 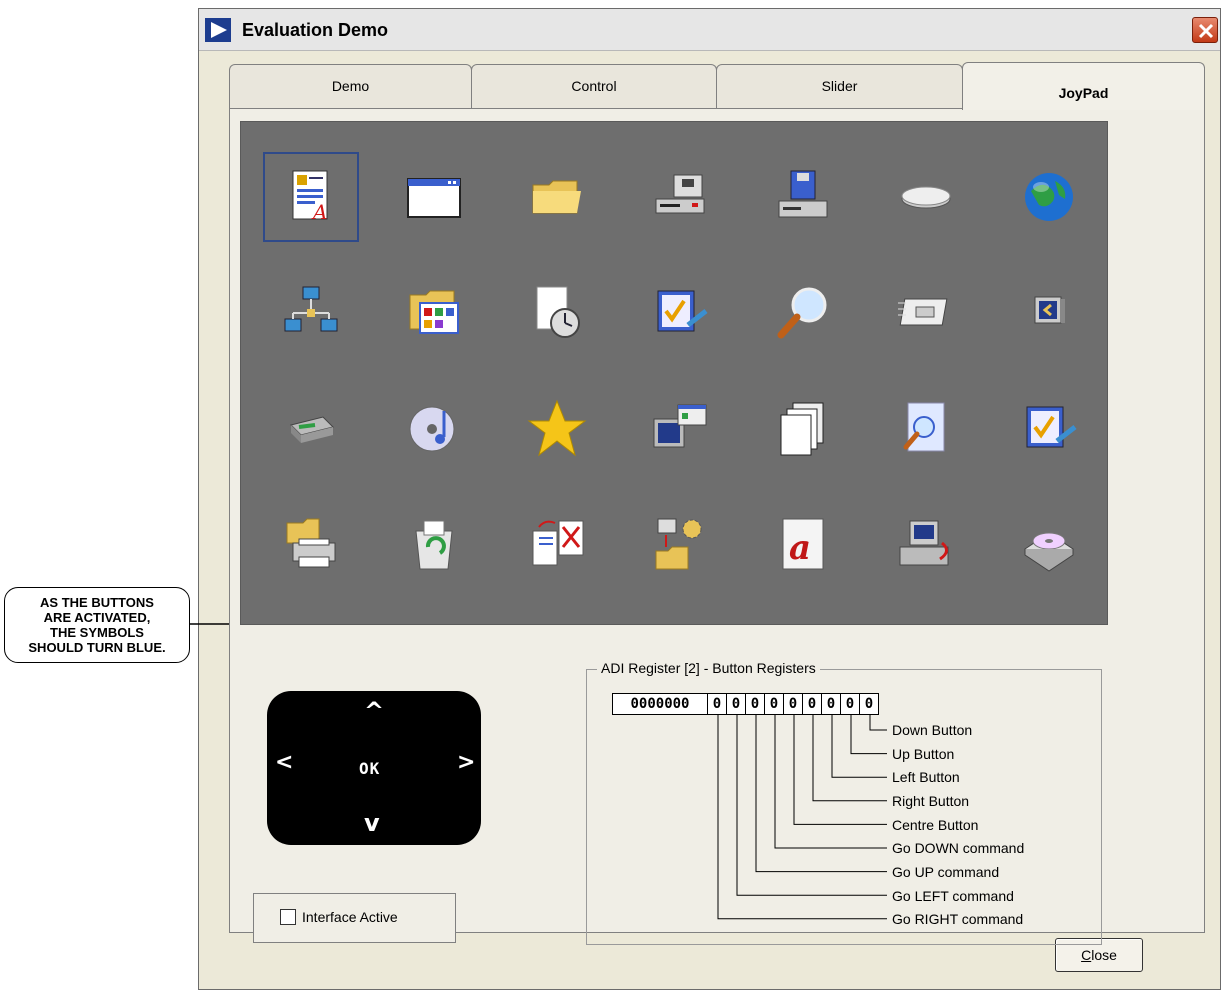 What do you see at coordinates (926, 777) in the screenshot?
I see `register-label: Left Button` at bounding box center [926, 777].